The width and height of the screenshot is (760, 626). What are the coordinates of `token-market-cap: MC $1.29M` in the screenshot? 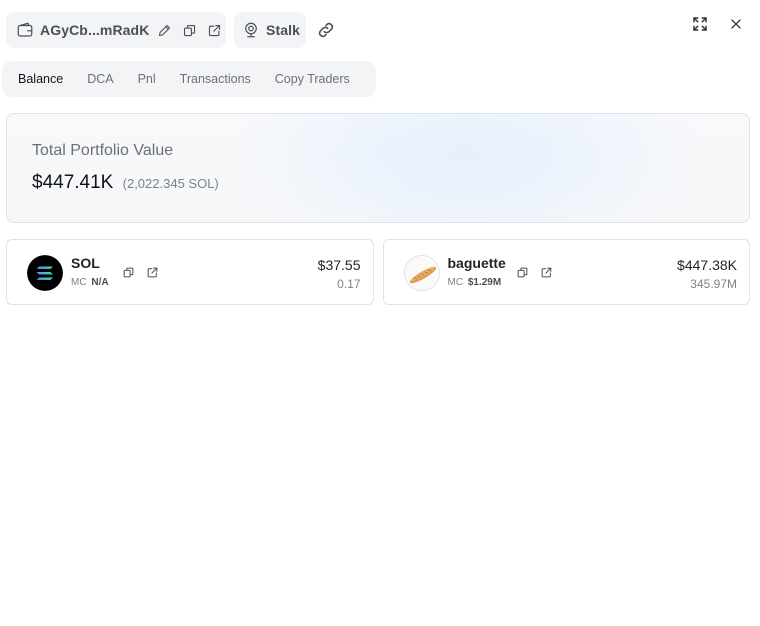 It's located at (475, 282).